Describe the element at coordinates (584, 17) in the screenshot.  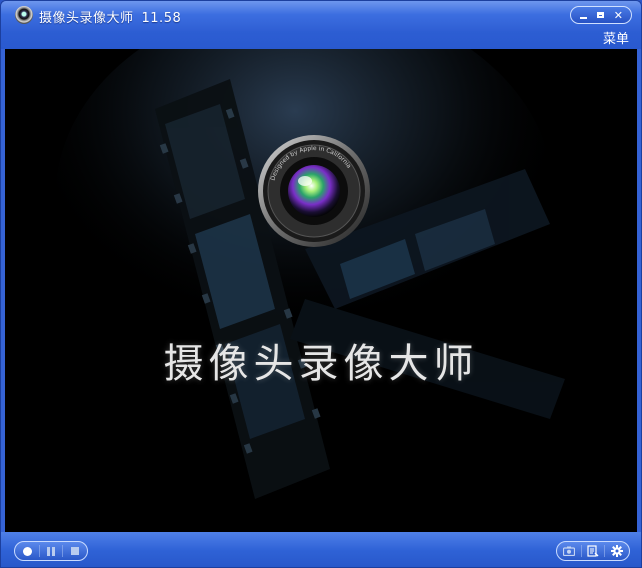
I see `minimize-icon` at that location.